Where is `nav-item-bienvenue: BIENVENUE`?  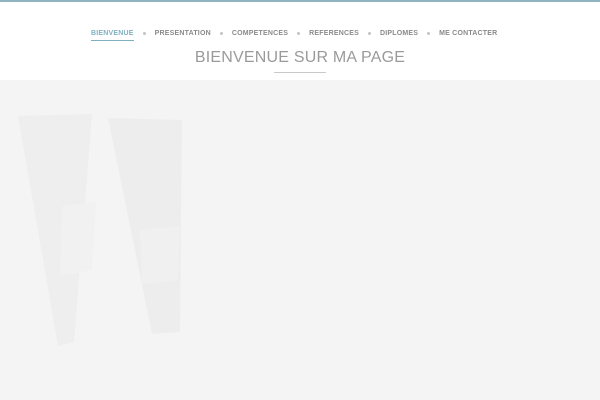
nav-item-bienvenue: BIENVENUE is located at coordinates (112, 35).